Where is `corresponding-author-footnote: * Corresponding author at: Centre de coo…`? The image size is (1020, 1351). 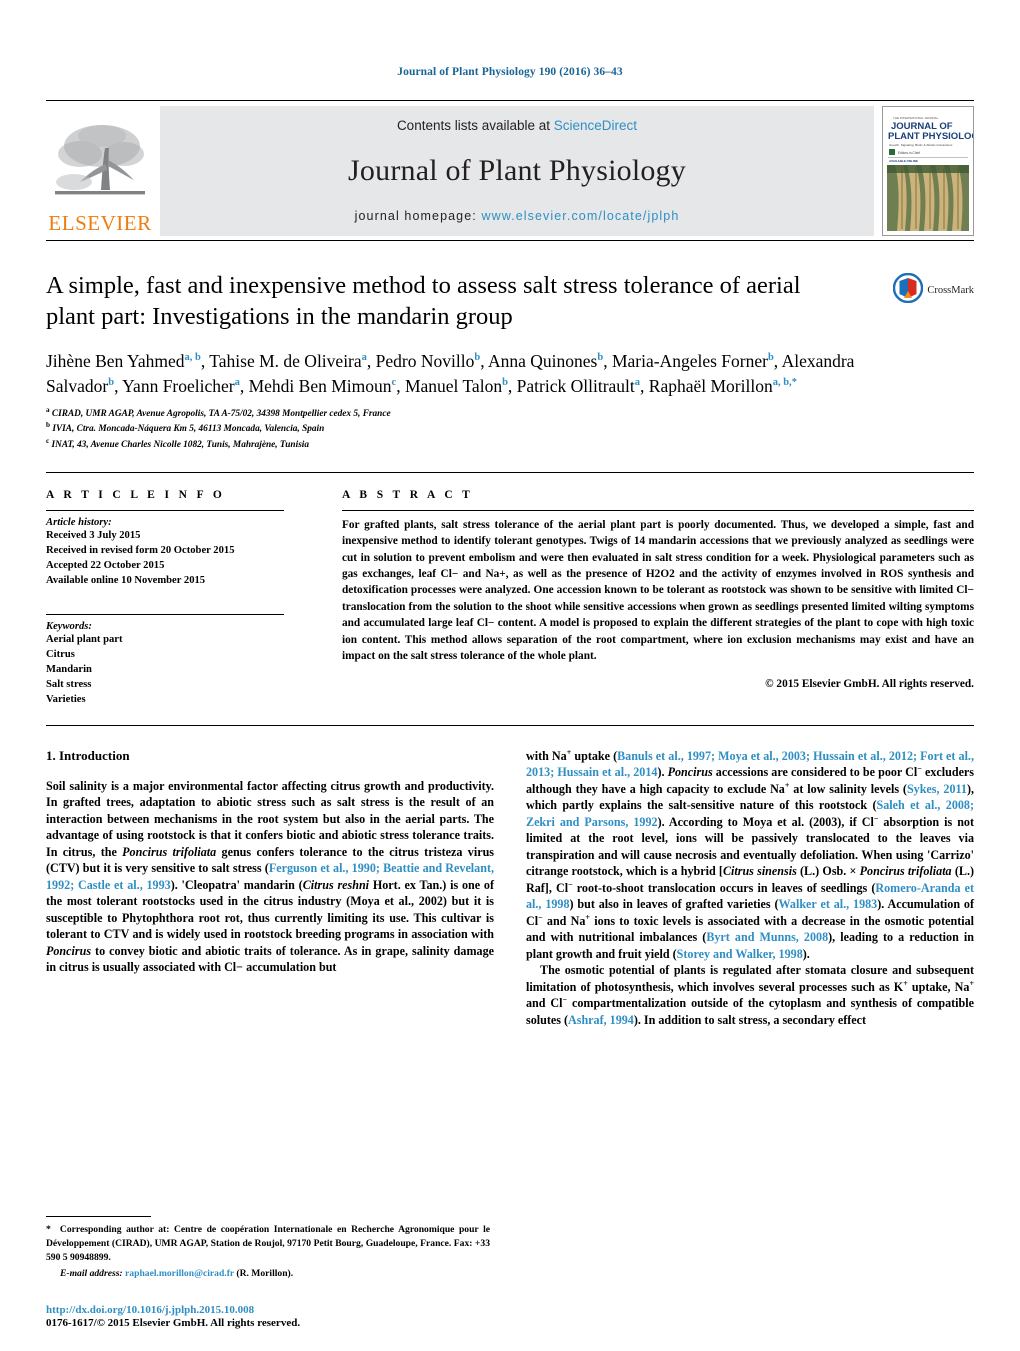
corresponding-author-footnote: * Corresponding author at: Centre de coo… is located at coordinates (268, 1248).